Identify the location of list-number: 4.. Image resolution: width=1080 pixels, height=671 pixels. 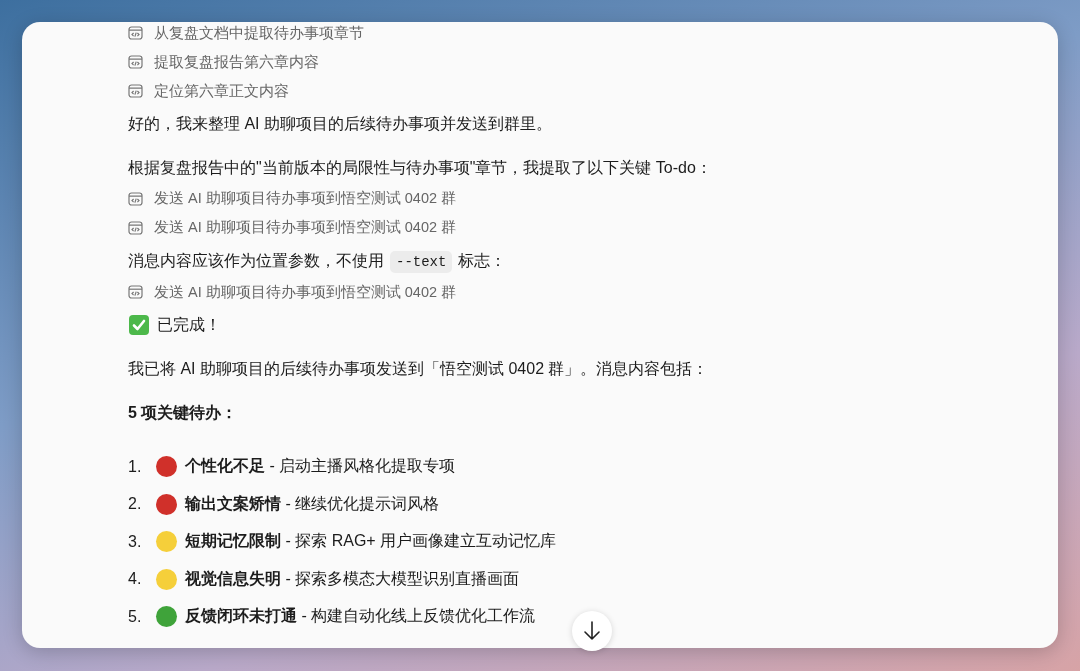
(135, 579).